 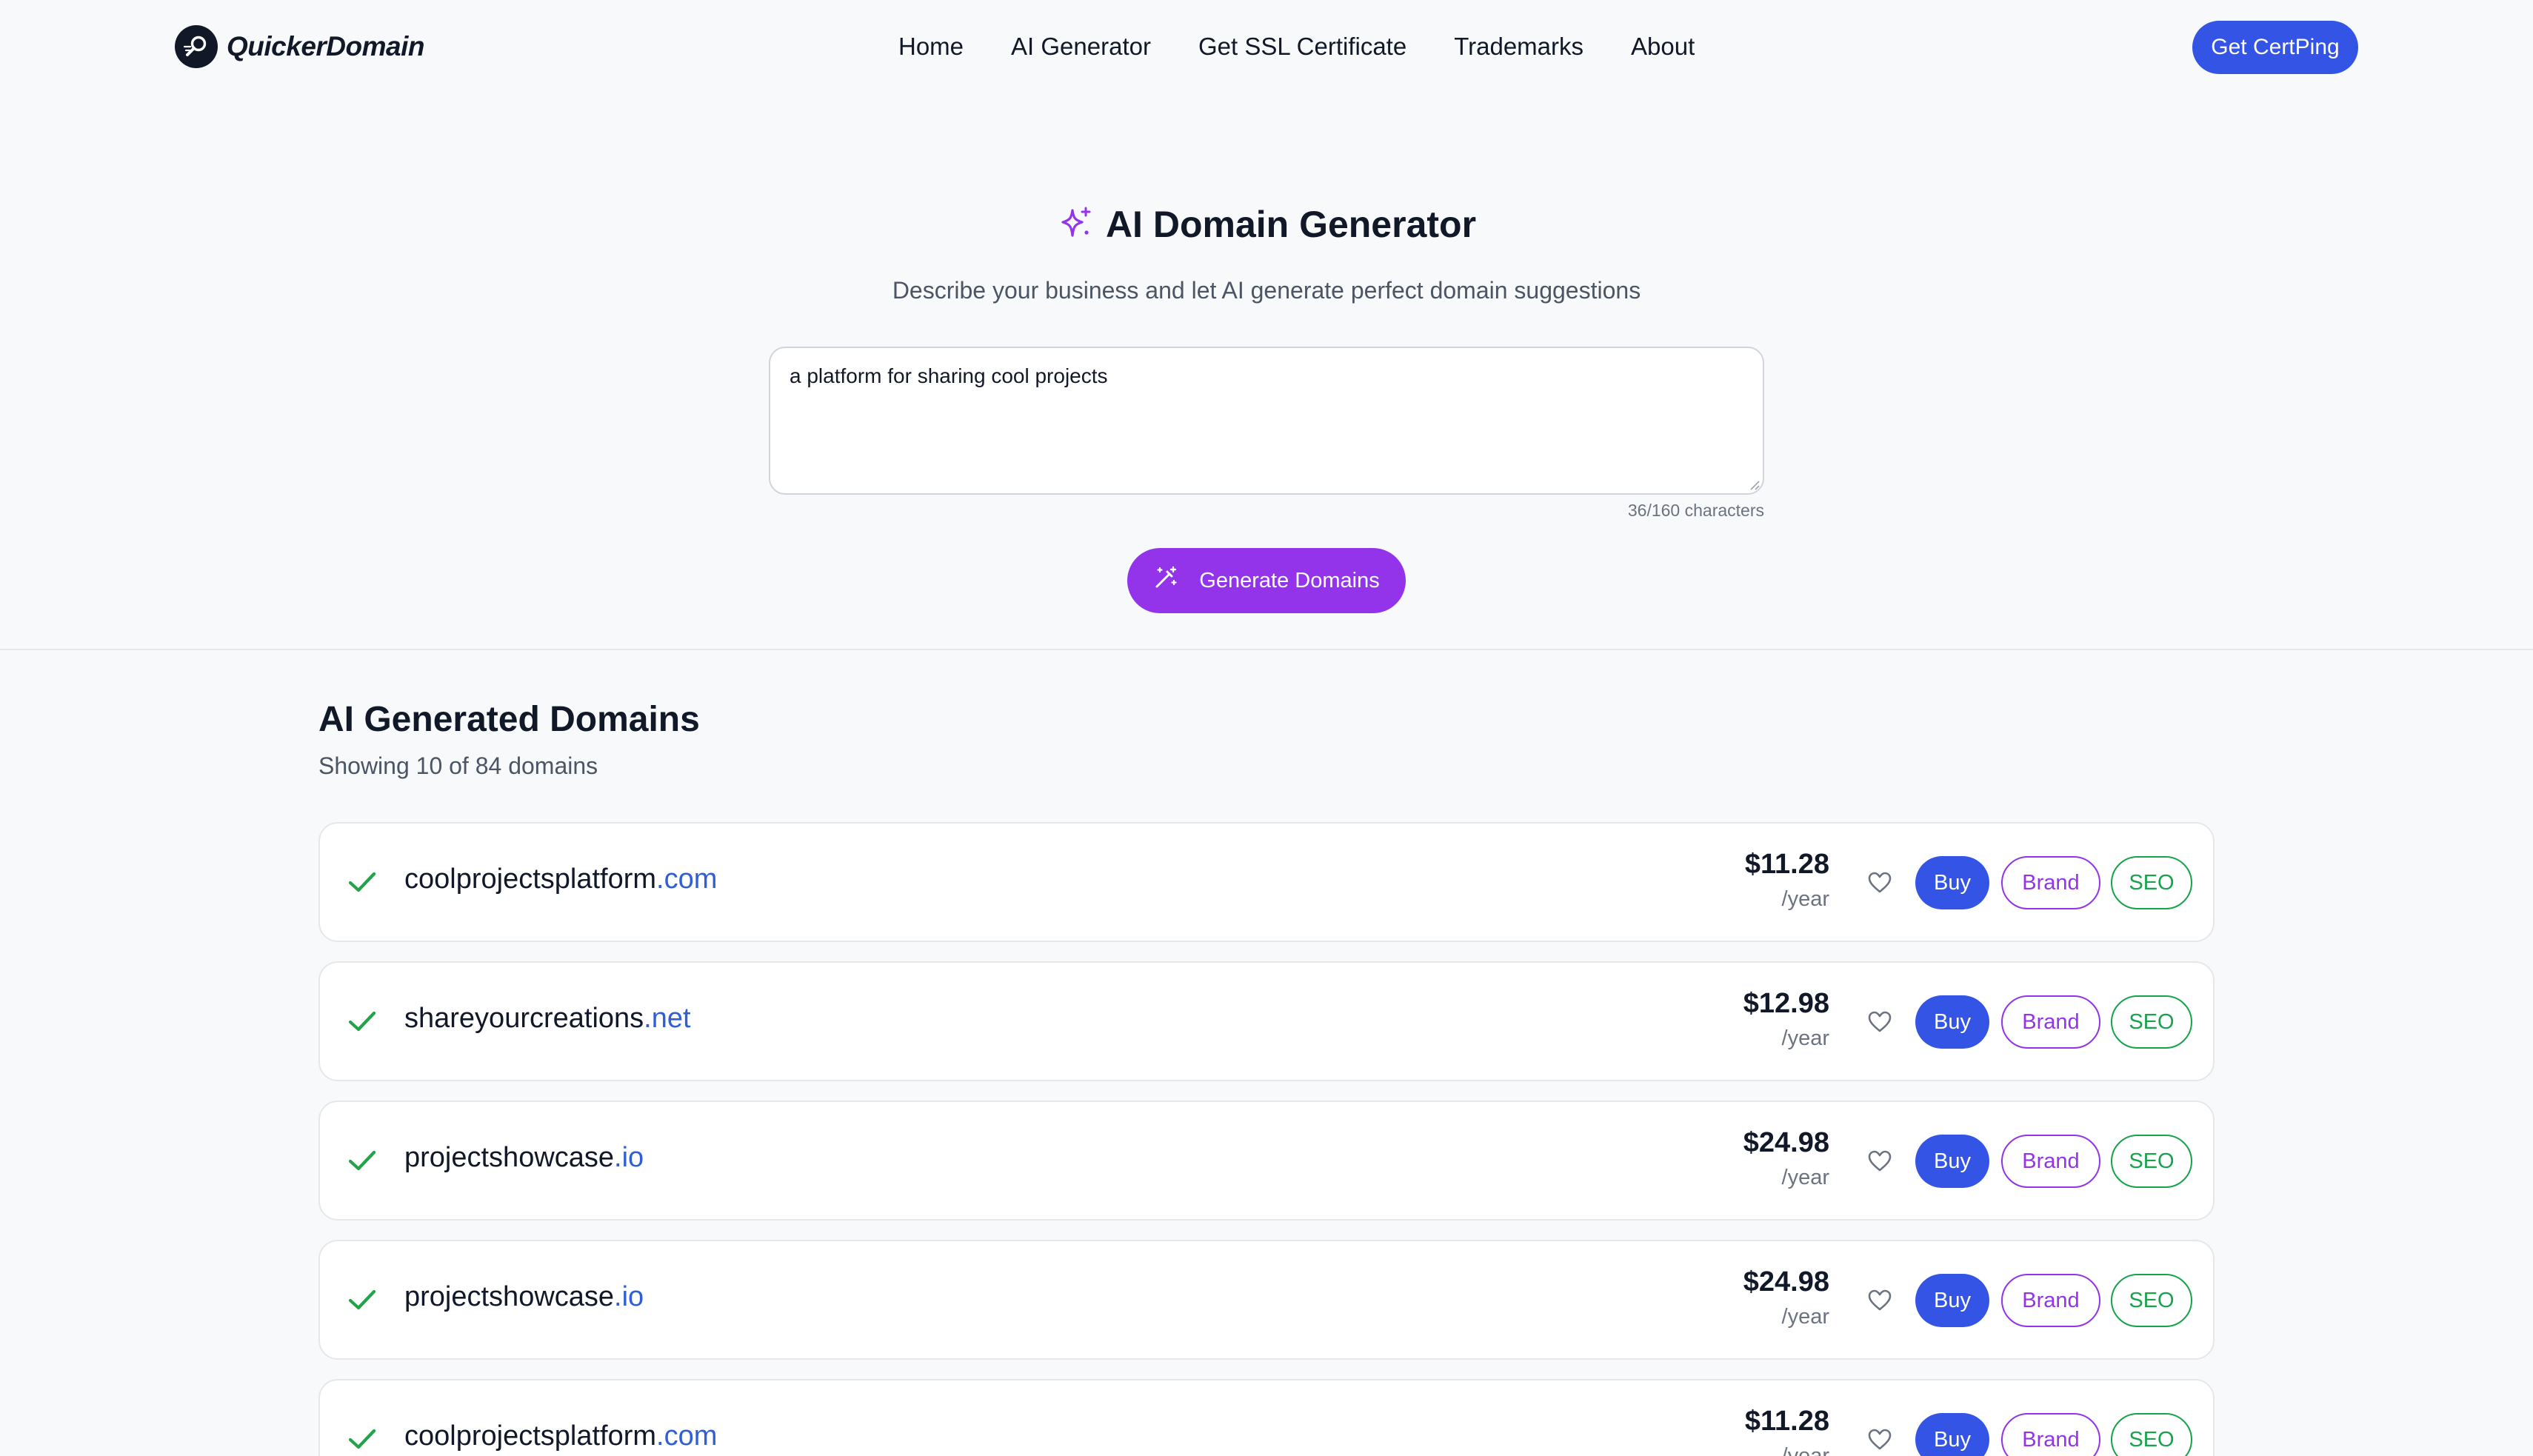 I want to click on logo: QuickerDomain, so click(x=299, y=46).